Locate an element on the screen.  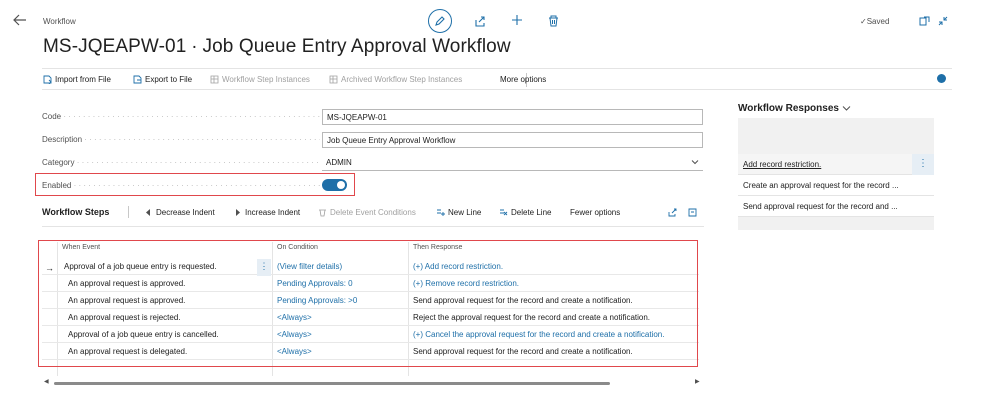
scroll-left-icon: ◀ is located at coordinates (46, 381).